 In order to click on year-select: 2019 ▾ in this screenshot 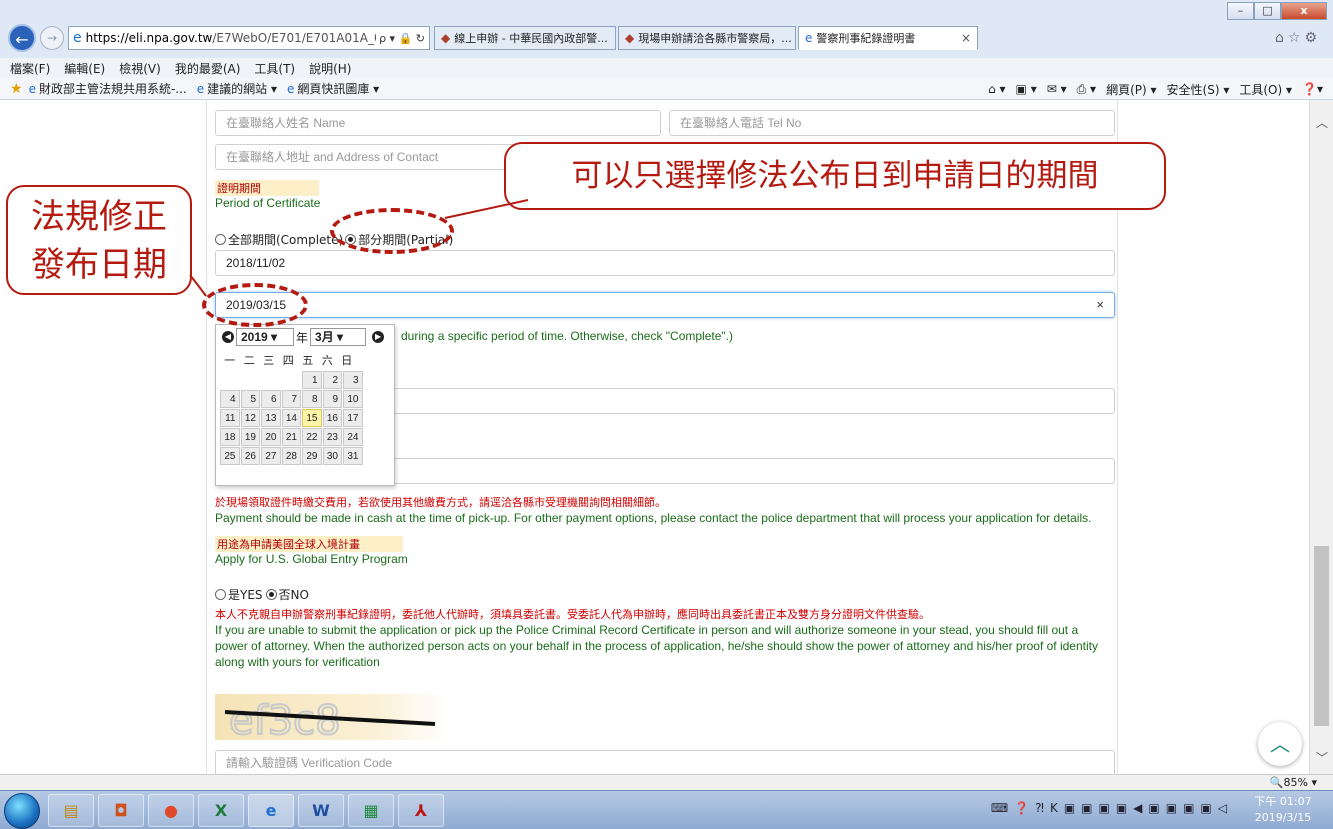, I will do `click(265, 337)`.